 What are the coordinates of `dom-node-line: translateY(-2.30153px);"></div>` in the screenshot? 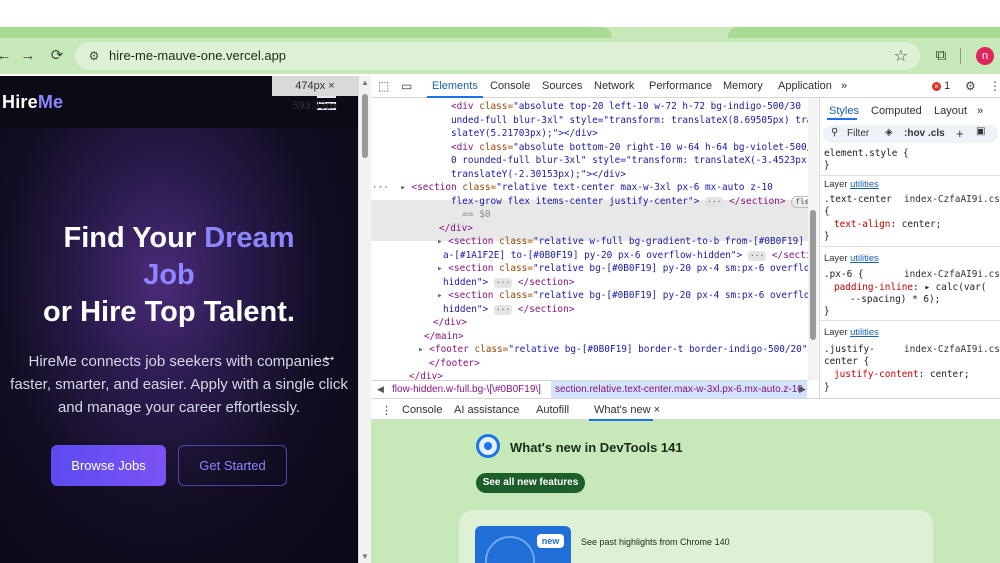 It's located at (538, 175).